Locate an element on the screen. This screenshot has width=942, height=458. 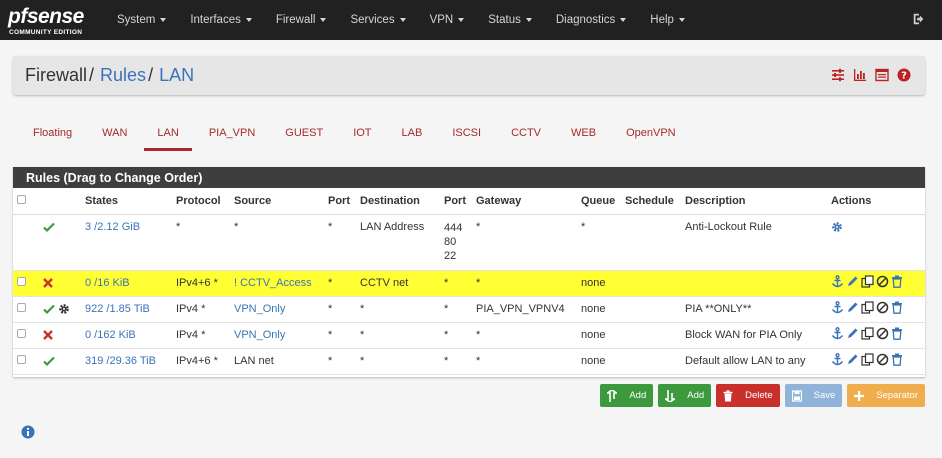
breadcrumb: Firewall / Rules / LAN is located at coordinates (109, 75).